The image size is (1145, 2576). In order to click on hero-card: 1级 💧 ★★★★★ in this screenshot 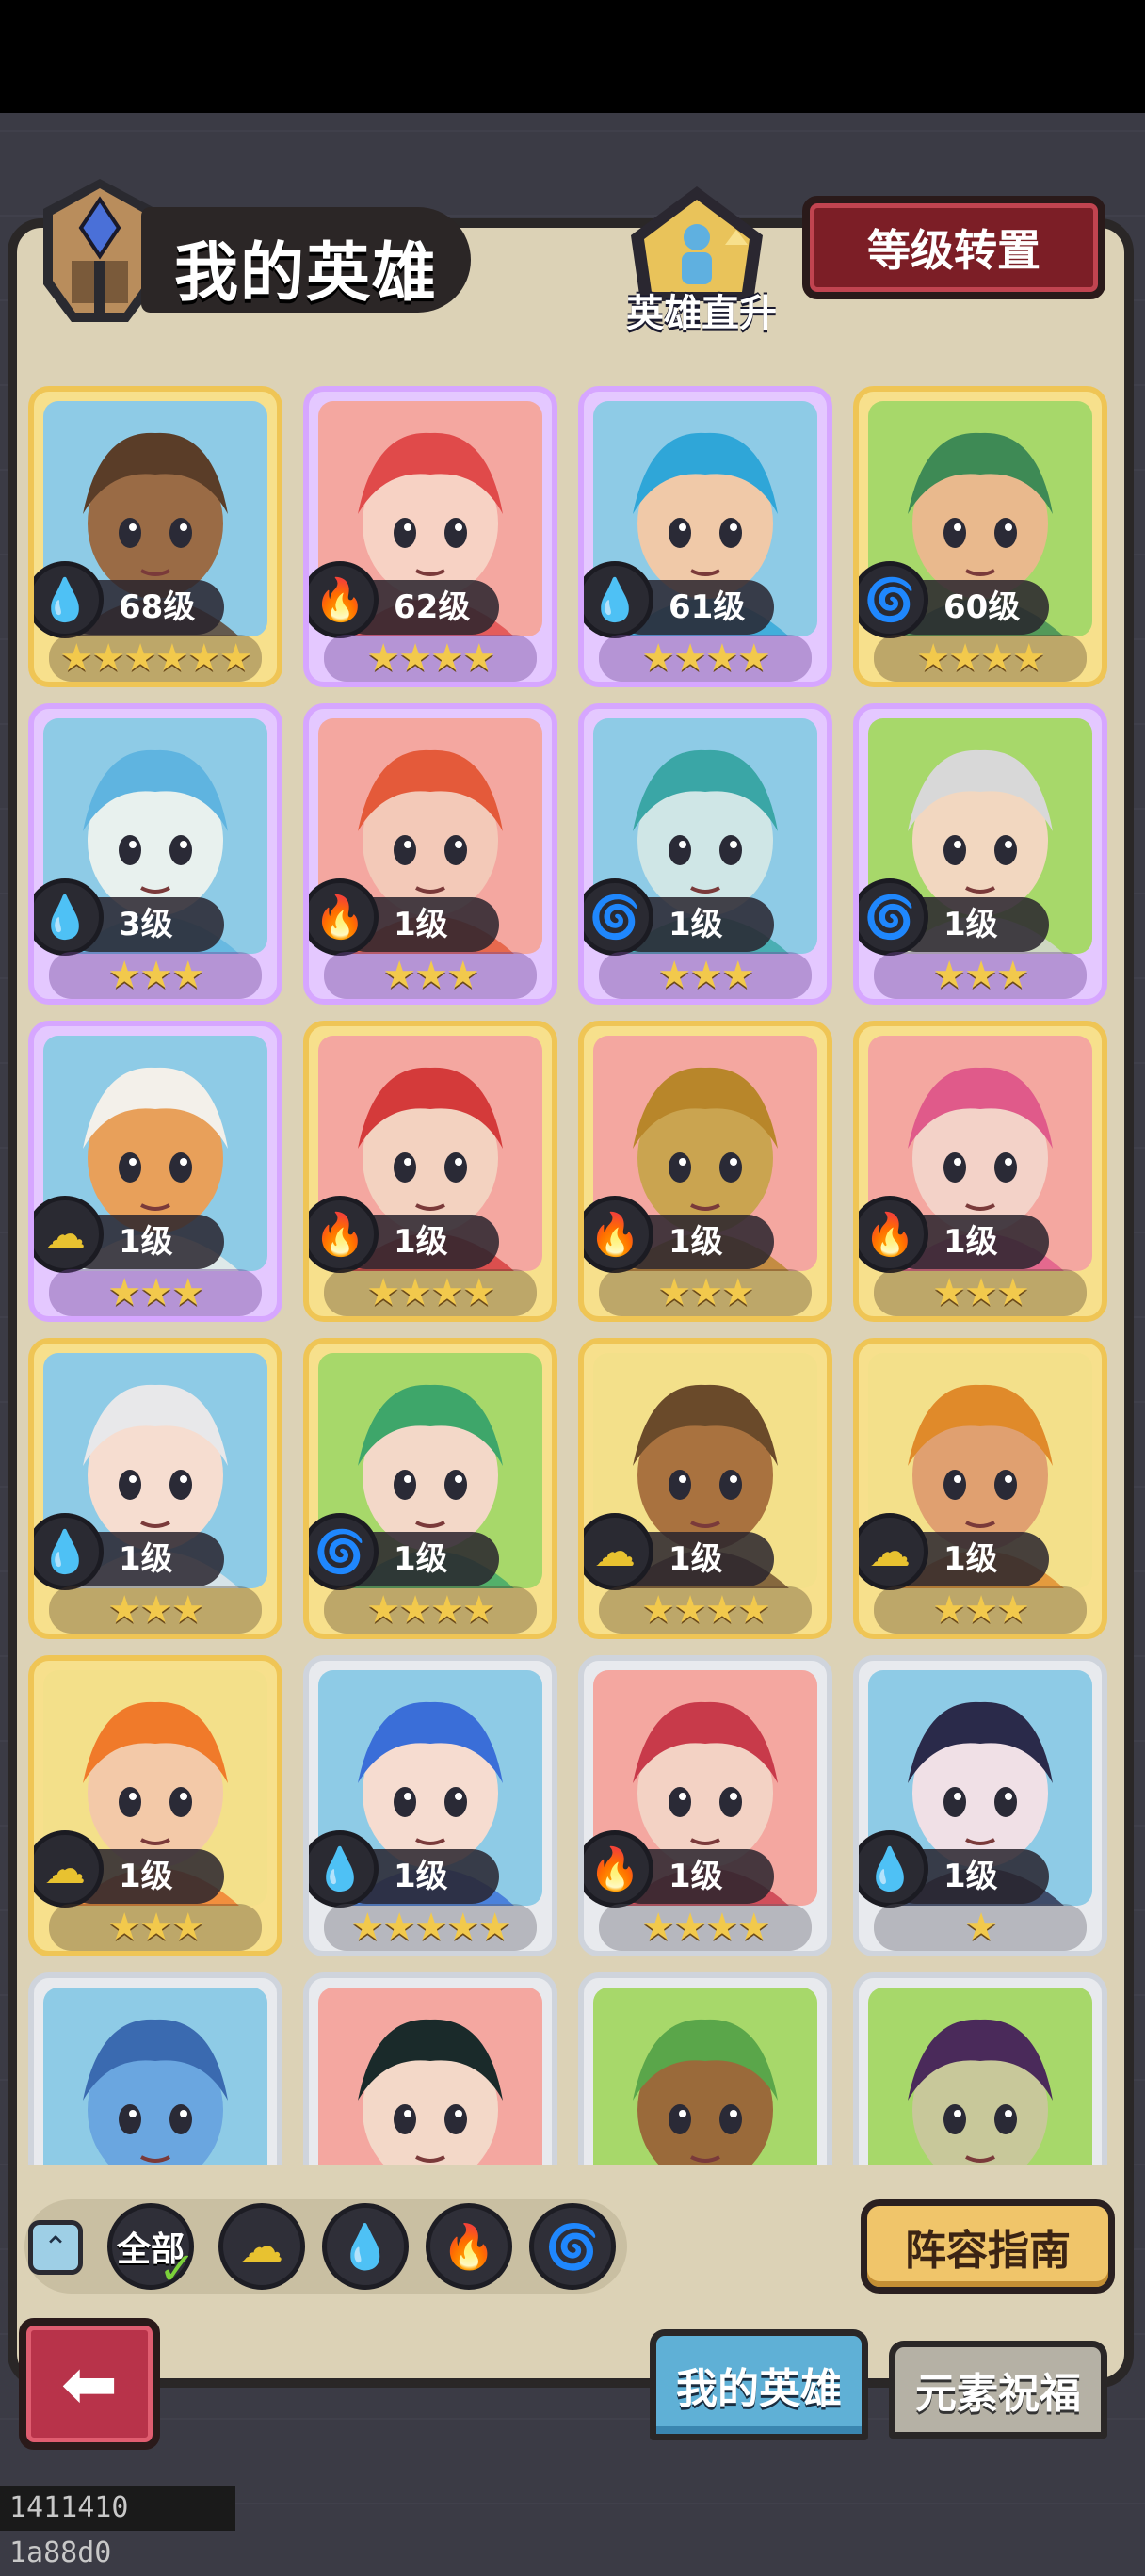, I will do `click(430, 1805)`.